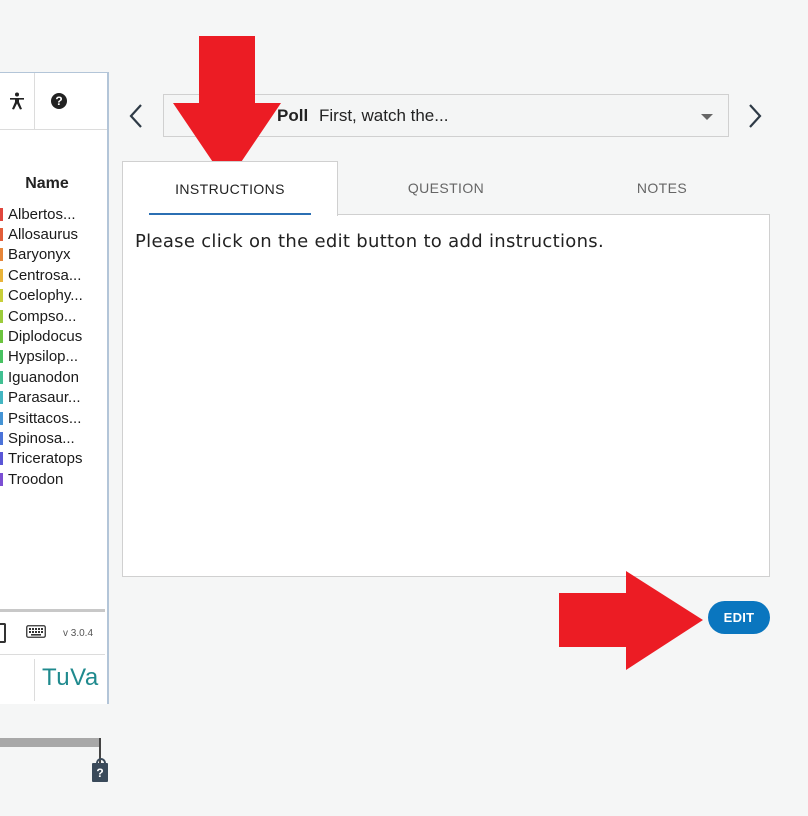  I want to click on chevron-left-icon, so click(135, 116).